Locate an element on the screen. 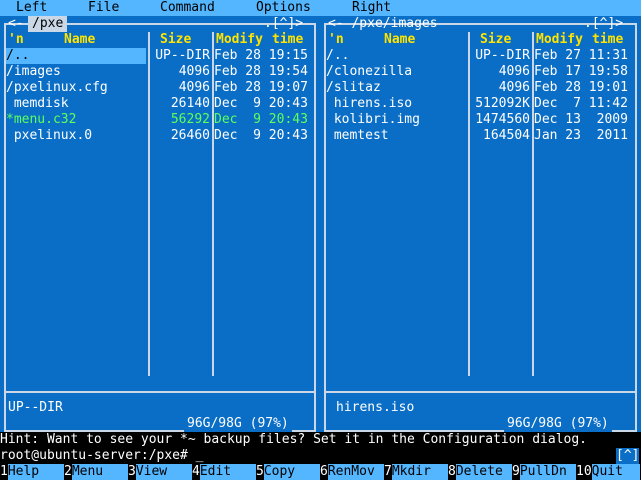 The height and width of the screenshot is (480, 641). file-name: memtest is located at coordinates (357, 135).